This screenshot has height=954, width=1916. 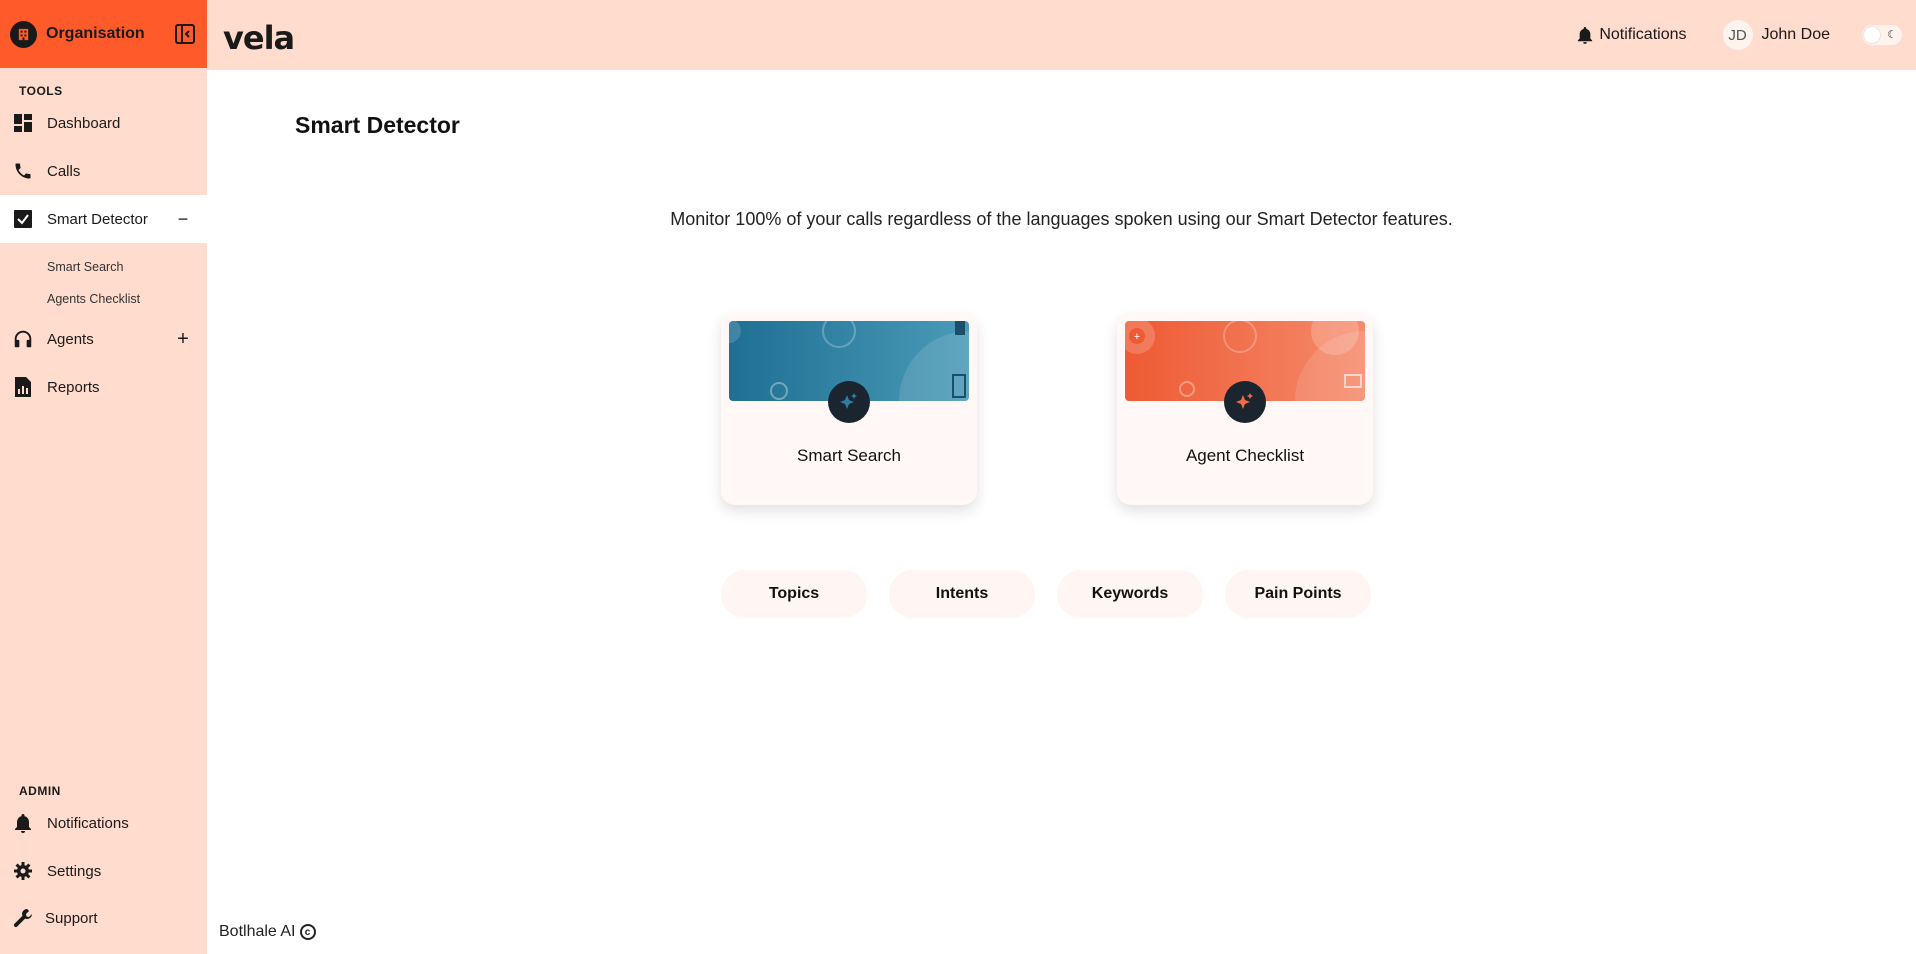 I want to click on sidebar-subitem-smart-search: Smart Search, so click(x=85, y=267).